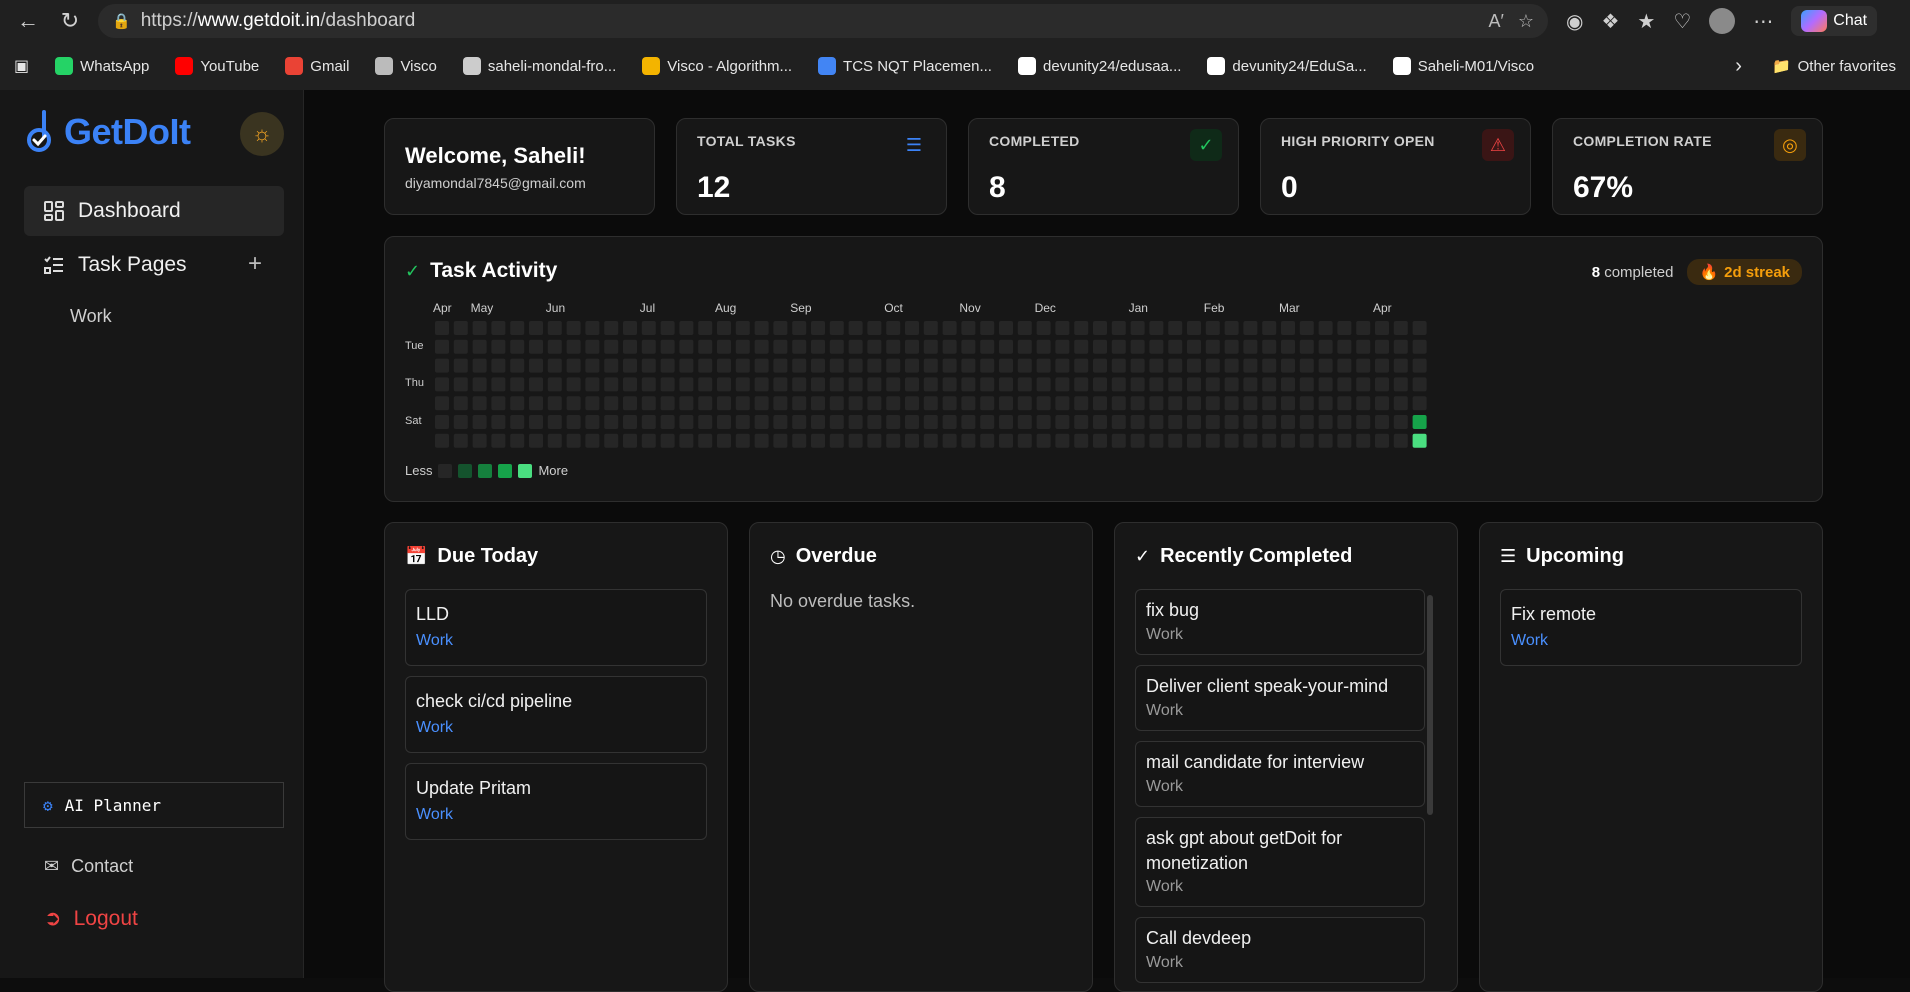 Image resolution: width=1910 pixels, height=992 pixels. What do you see at coordinates (1280, 774) in the screenshot?
I see `task-card: mail candidate for interview Work` at bounding box center [1280, 774].